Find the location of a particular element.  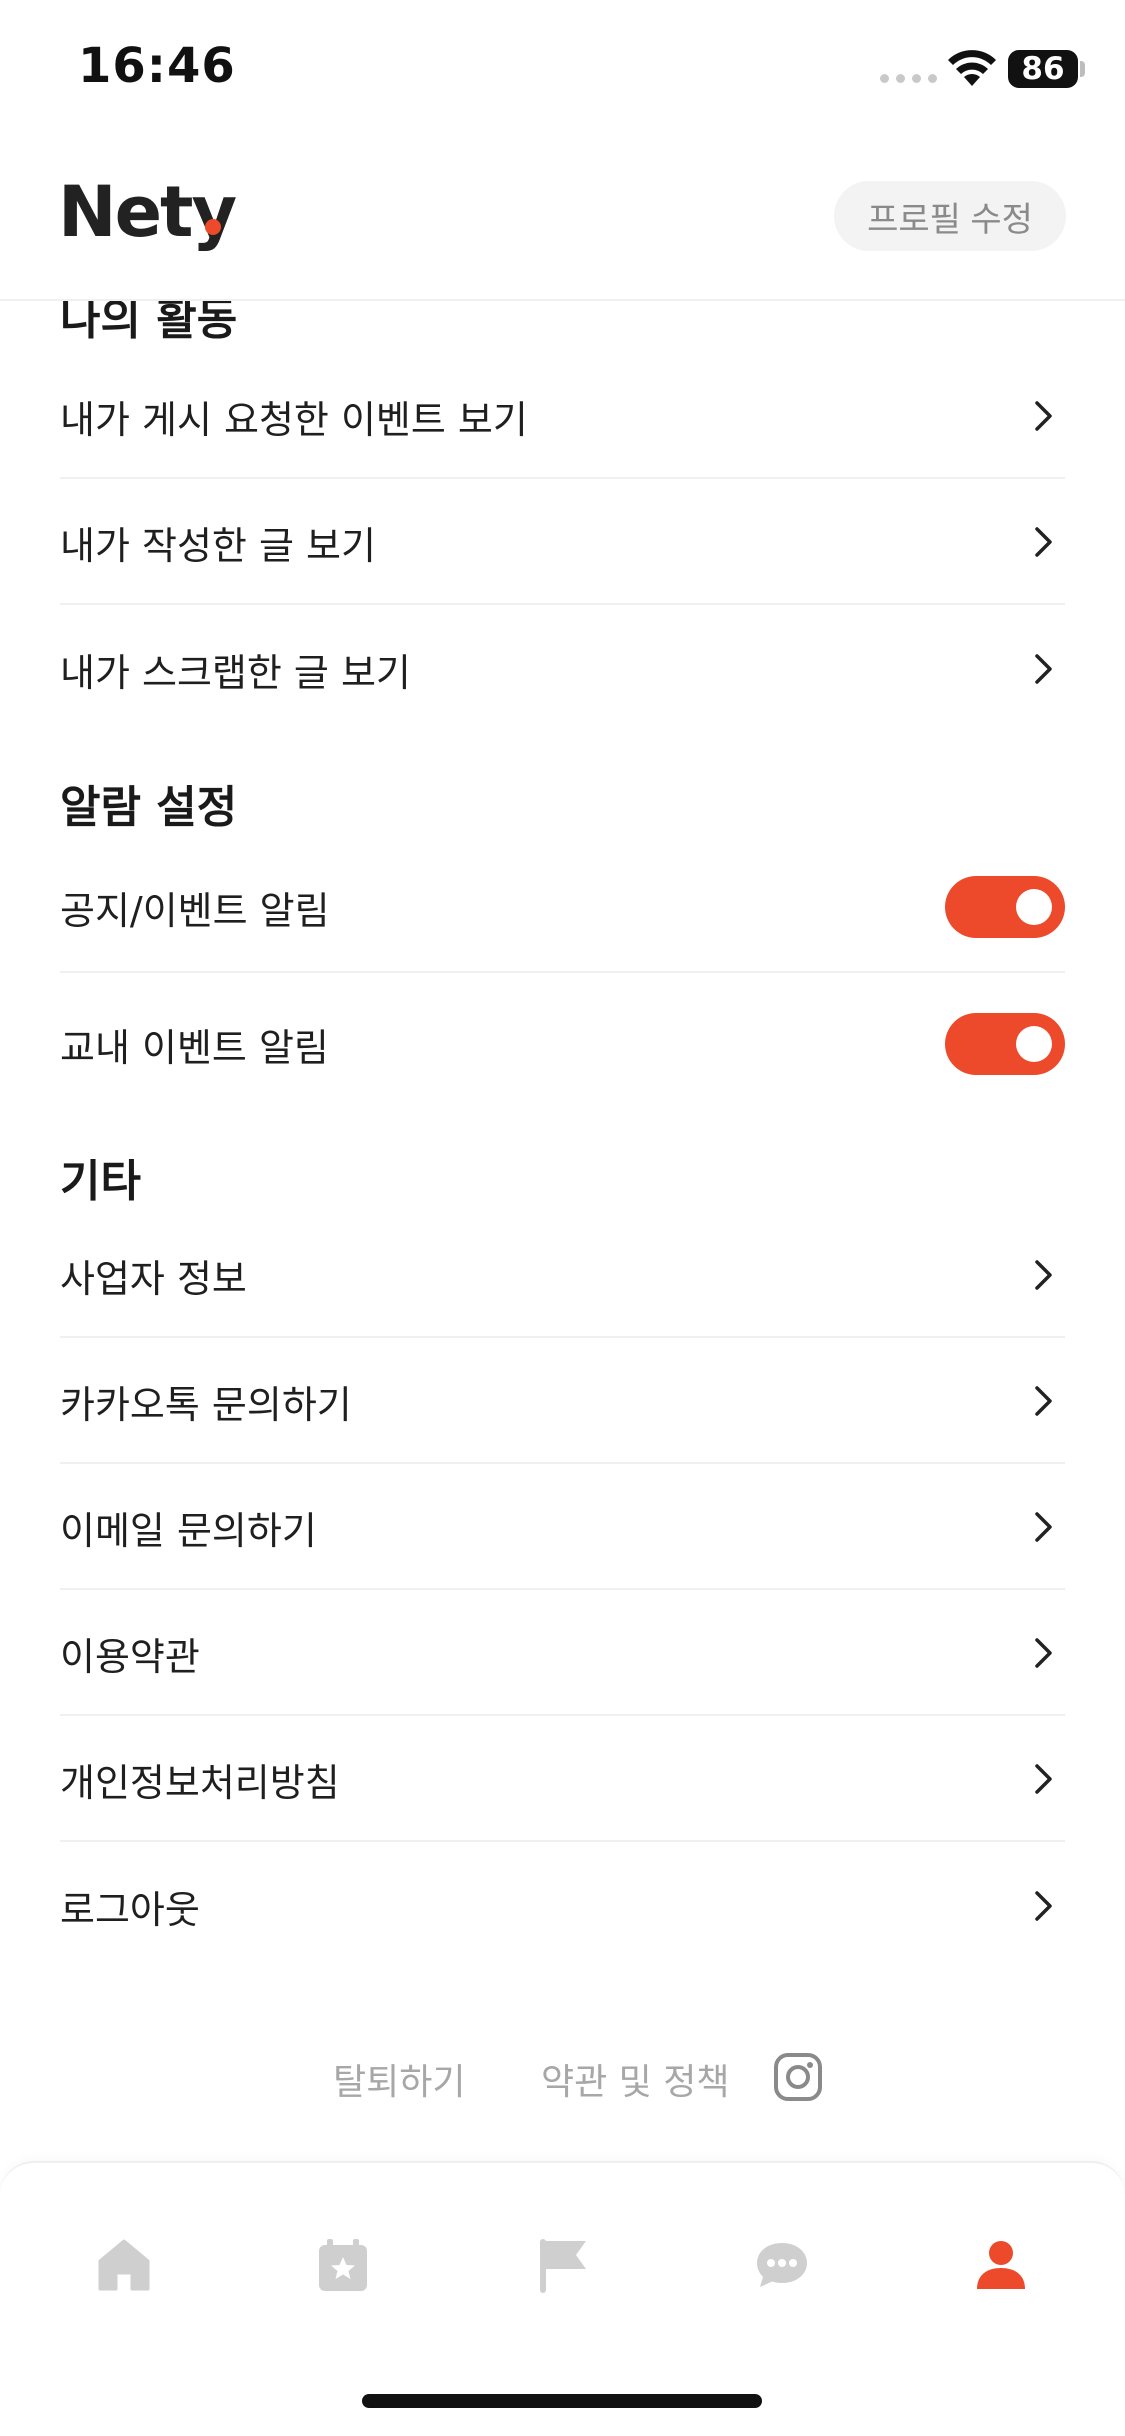

footer-links: 탈퇴하기 약관 및 정책 is located at coordinates (562, 2080).